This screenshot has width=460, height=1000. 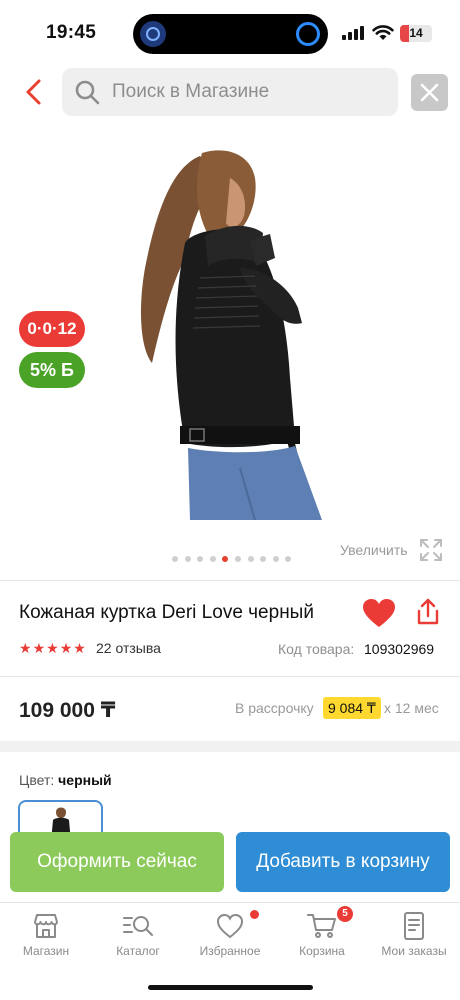 I want to click on tab-favorites: Избранное, so click(x=230, y=934).